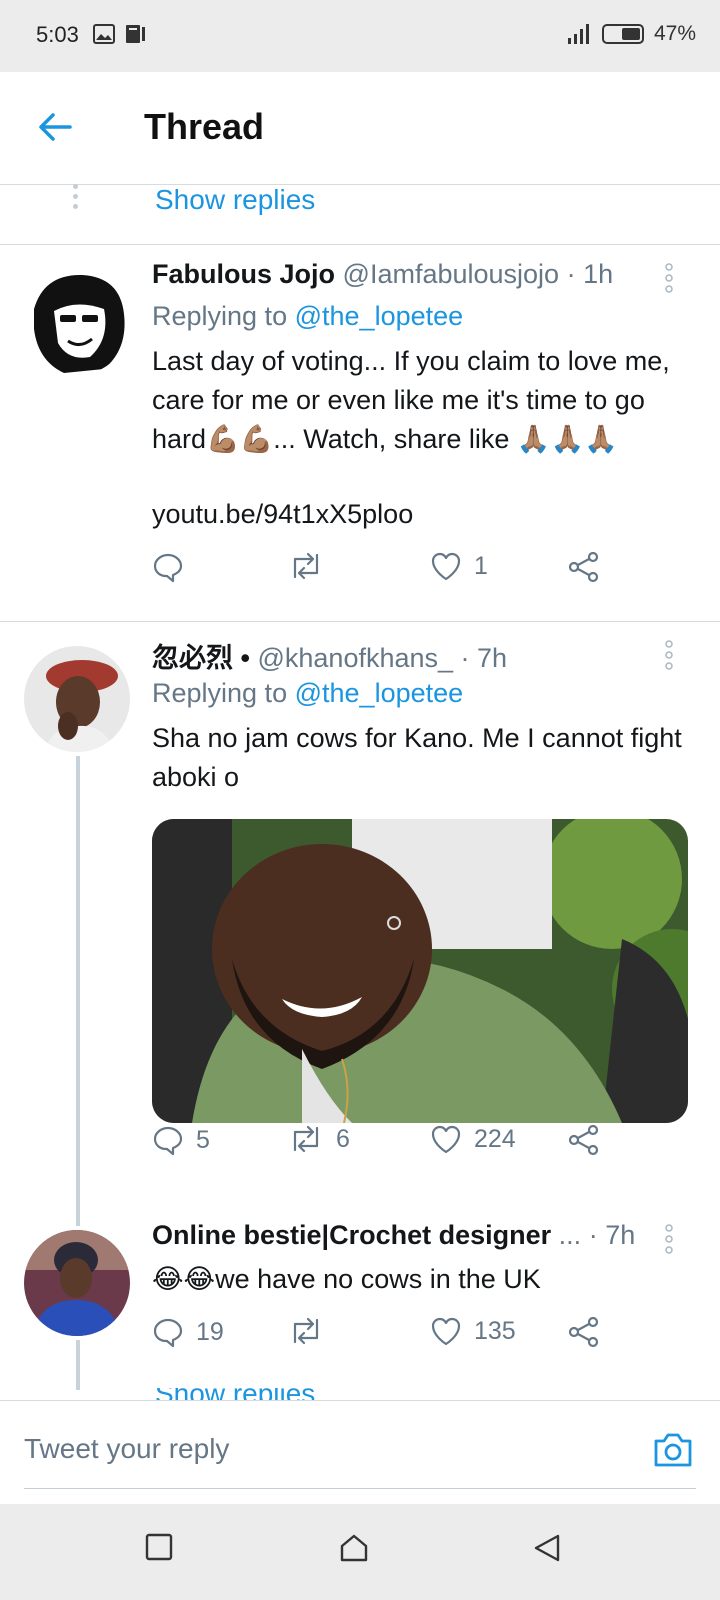  I want to click on status-bar: 5:03 47%, so click(360, 36).